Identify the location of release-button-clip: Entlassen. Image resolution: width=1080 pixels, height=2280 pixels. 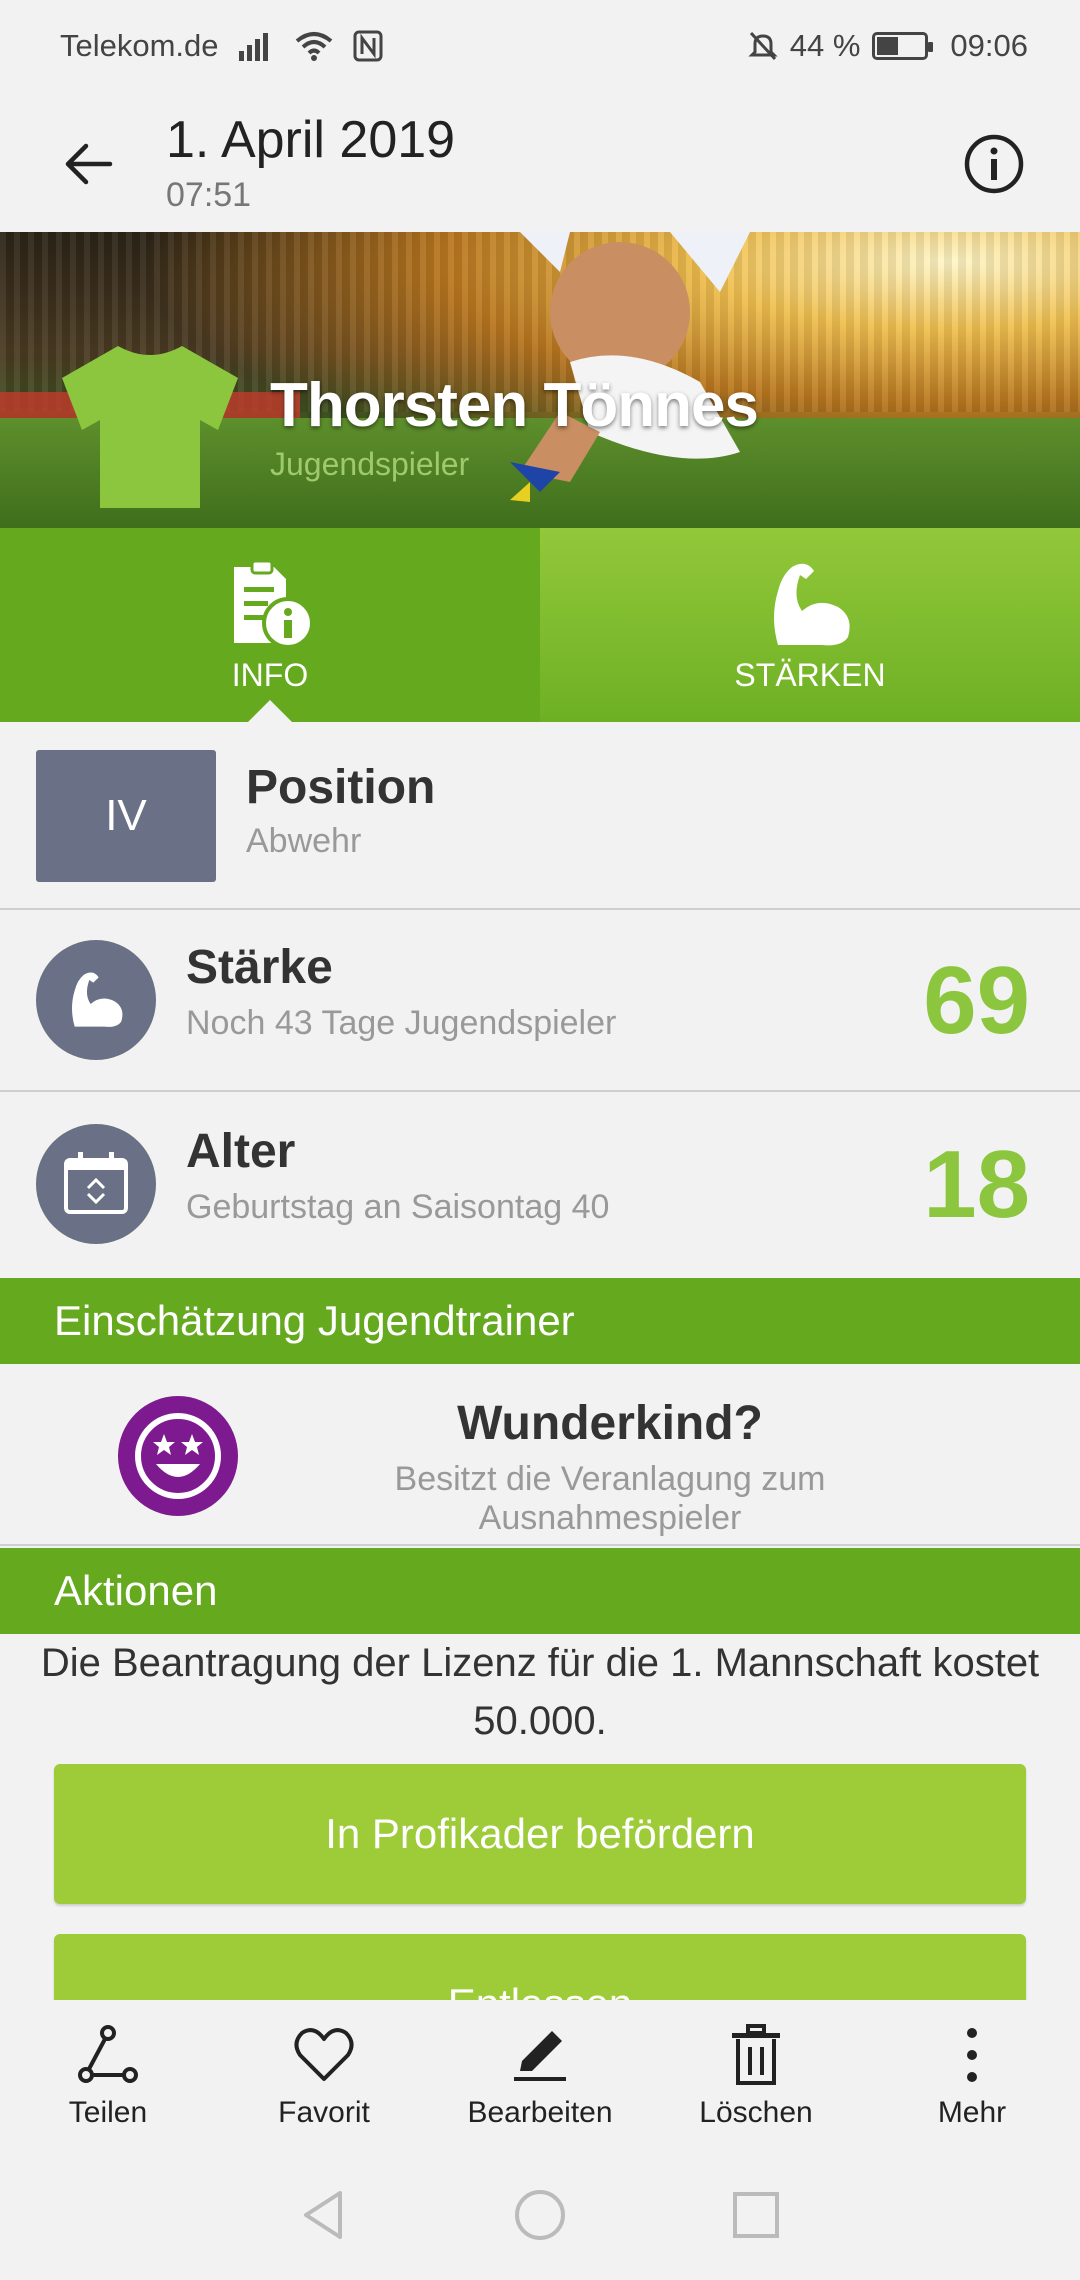
(540, 1967).